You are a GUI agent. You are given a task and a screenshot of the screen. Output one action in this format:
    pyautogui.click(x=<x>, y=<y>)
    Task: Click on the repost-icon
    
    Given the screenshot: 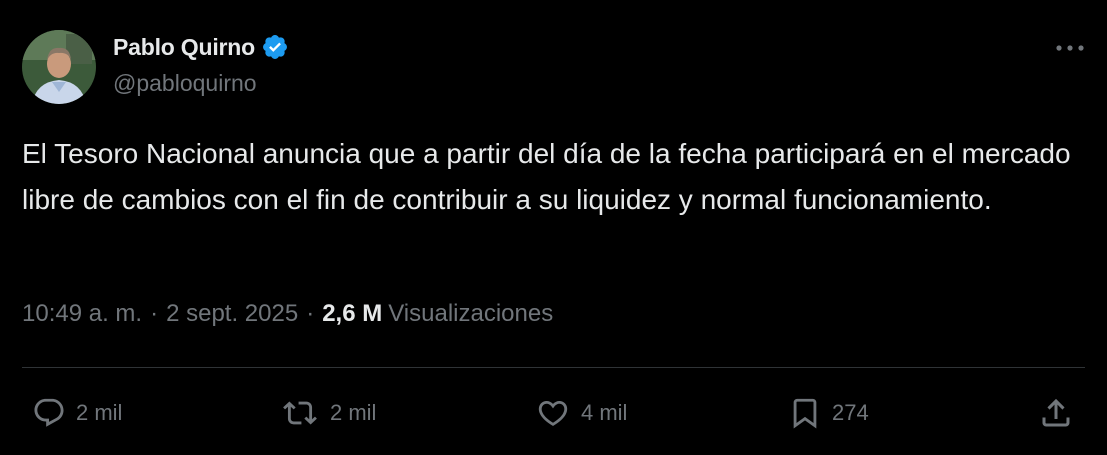 What is the action you would take?
    pyautogui.click(x=300, y=413)
    